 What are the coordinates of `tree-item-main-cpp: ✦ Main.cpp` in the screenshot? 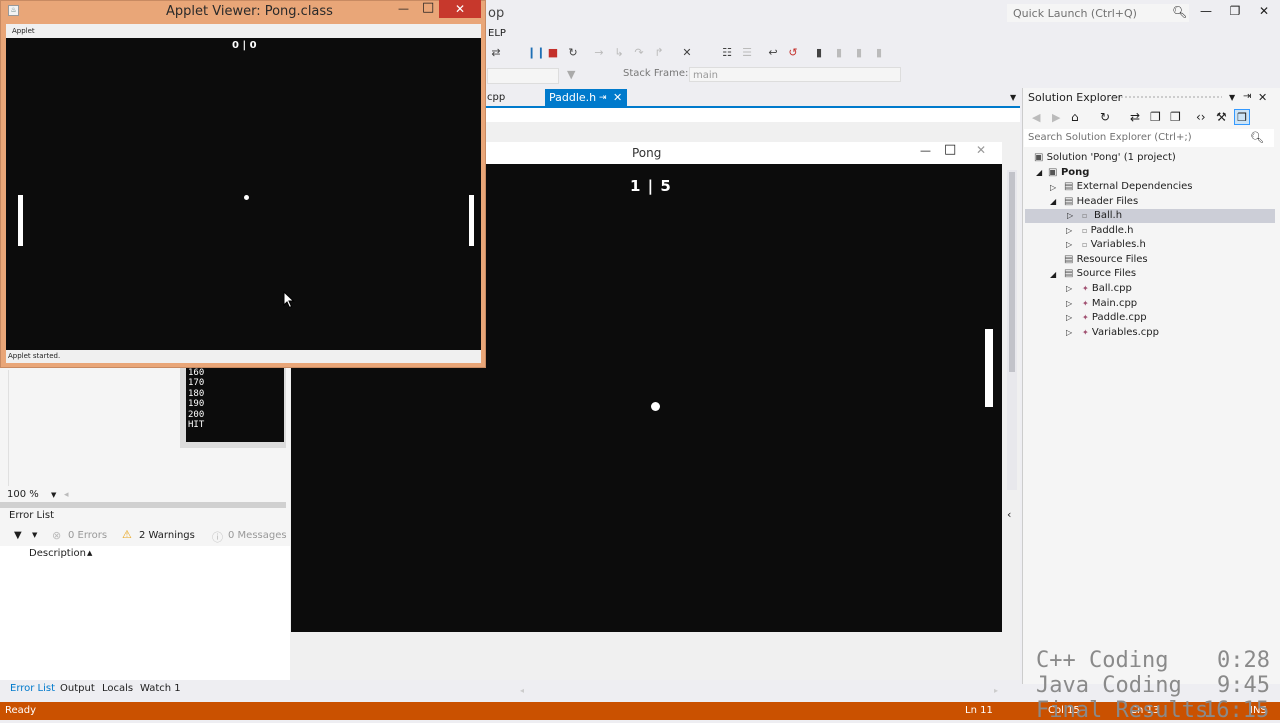 It's located at (1109, 304).